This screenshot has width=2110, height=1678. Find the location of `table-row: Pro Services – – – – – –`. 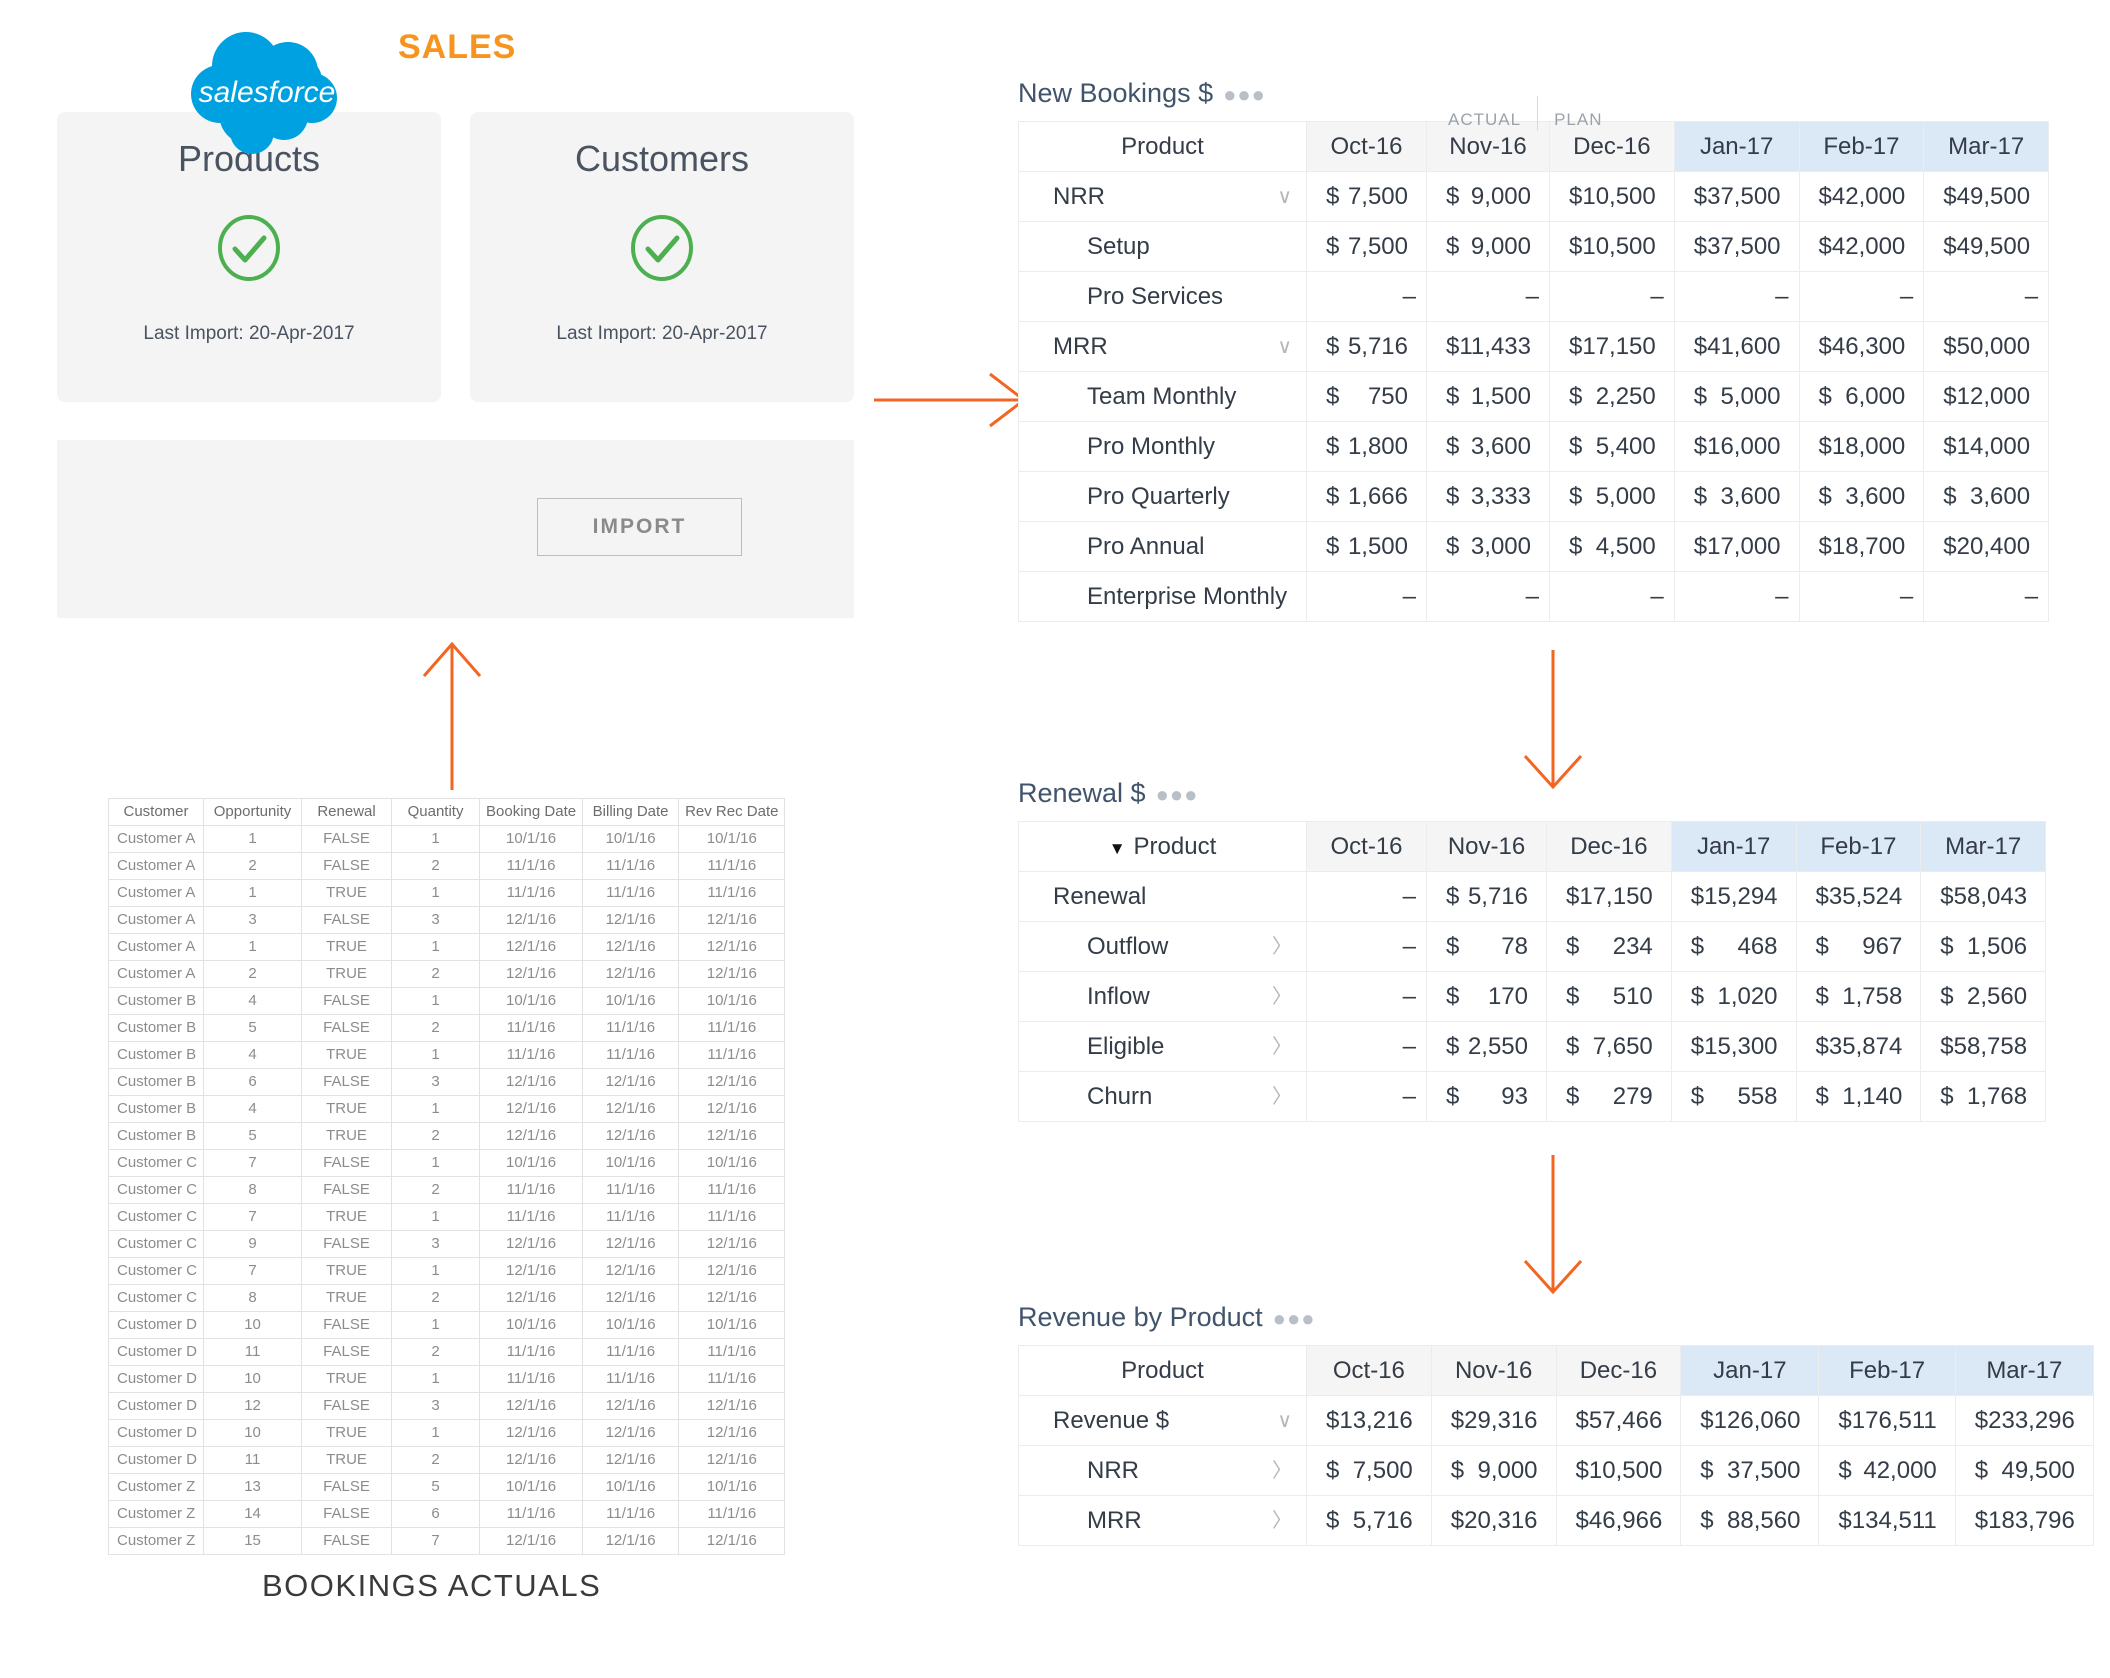

table-row: Pro Services – – – – – – is located at coordinates (1534, 296).